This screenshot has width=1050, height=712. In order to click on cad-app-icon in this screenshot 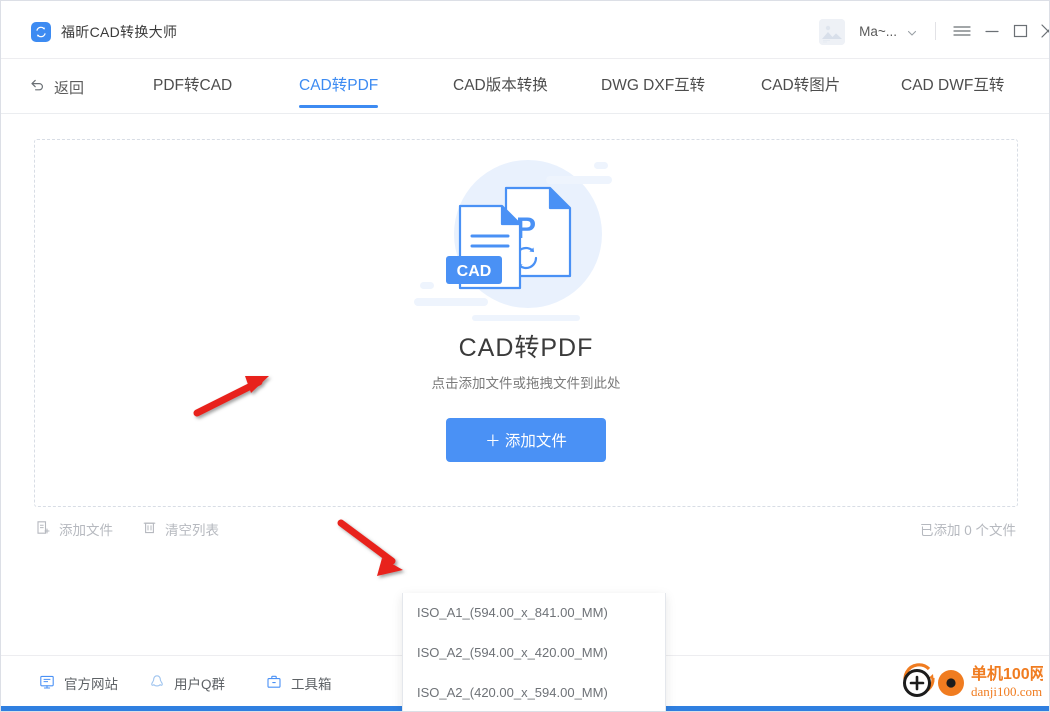, I will do `click(41, 32)`.